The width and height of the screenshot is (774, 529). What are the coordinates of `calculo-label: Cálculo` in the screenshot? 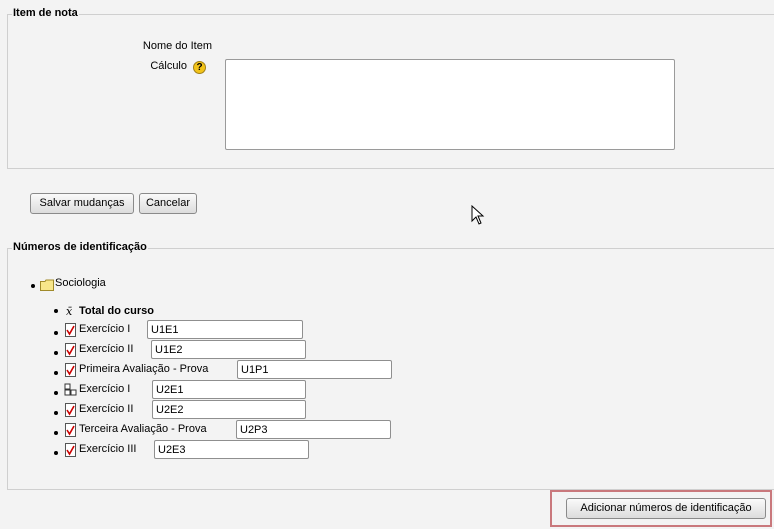 It's located at (168, 66).